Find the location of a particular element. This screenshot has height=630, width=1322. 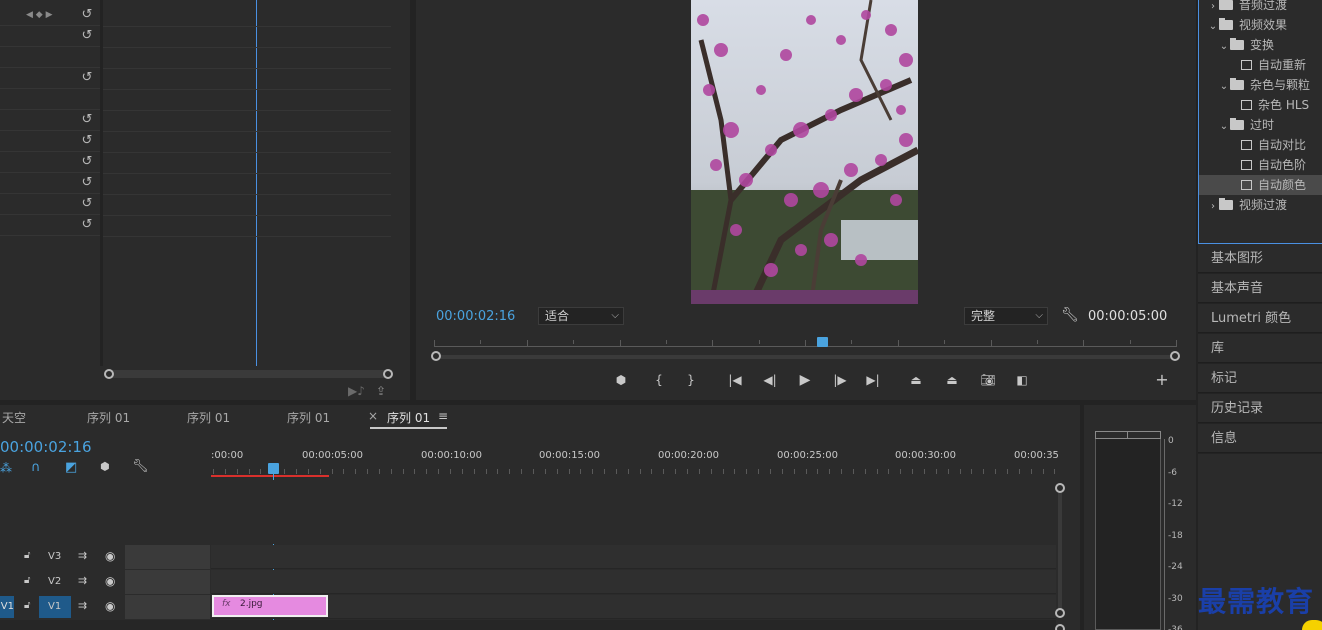

side-panel-tab: Lumetri 颜色 is located at coordinates (1260, 318).